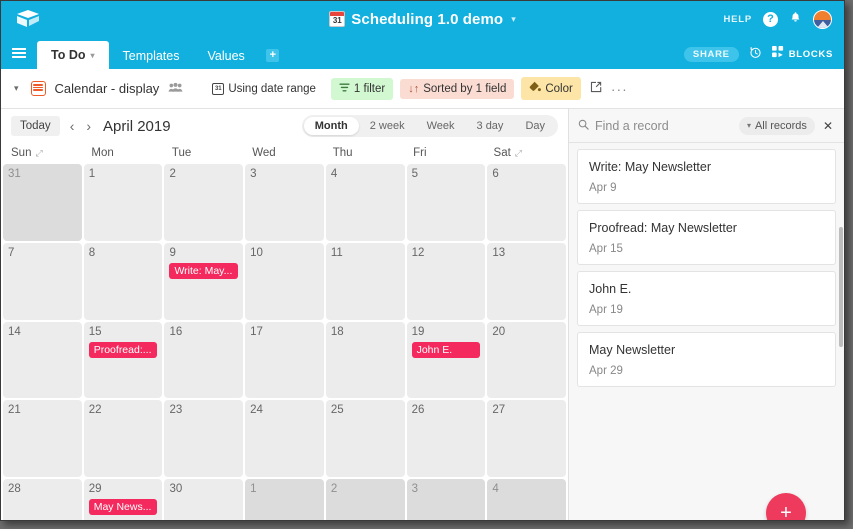 The height and width of the screenshot is (529, 853). I want to click on chevron-left-icon: ‹, so click(72, 126).